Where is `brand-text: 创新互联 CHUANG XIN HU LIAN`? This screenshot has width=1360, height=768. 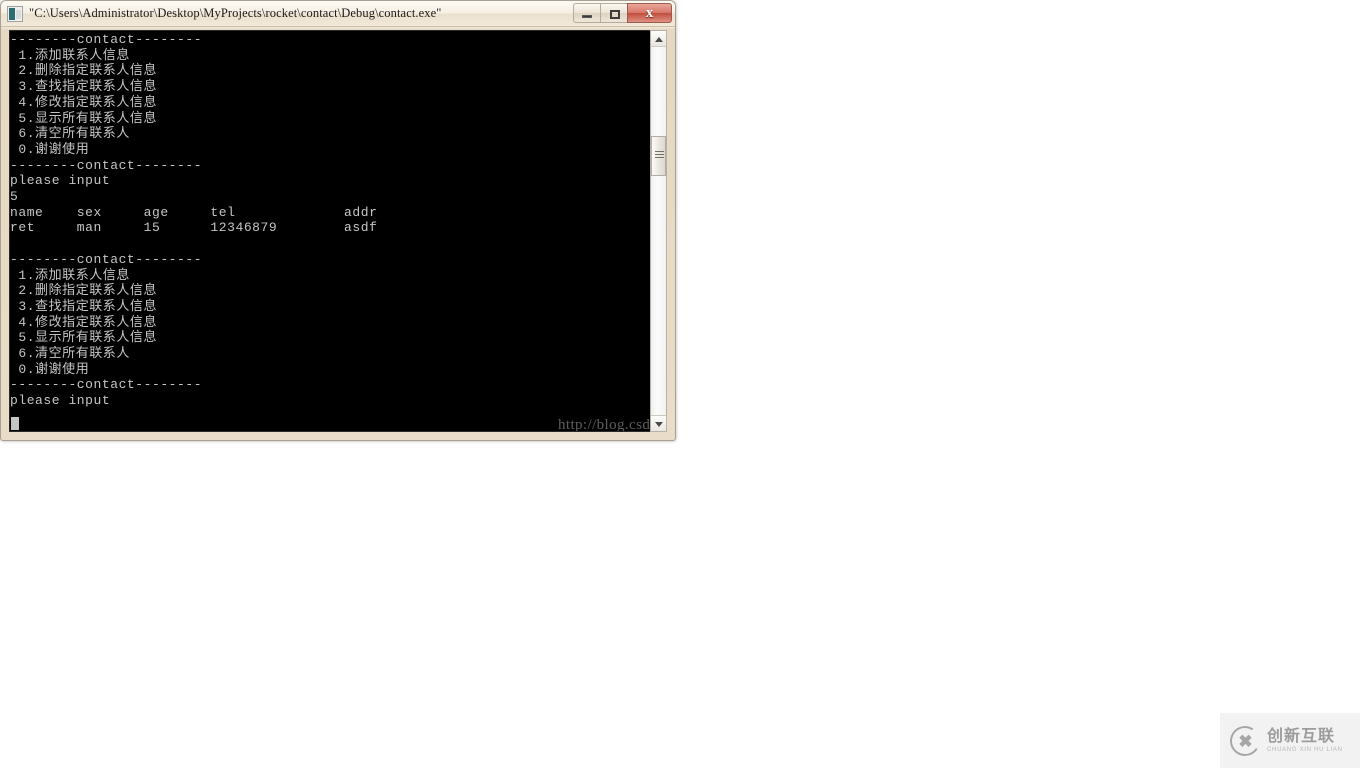 brand-text: 创新互联 CHUANG XIN HU LIAN is located at coordinates (1305, 740).